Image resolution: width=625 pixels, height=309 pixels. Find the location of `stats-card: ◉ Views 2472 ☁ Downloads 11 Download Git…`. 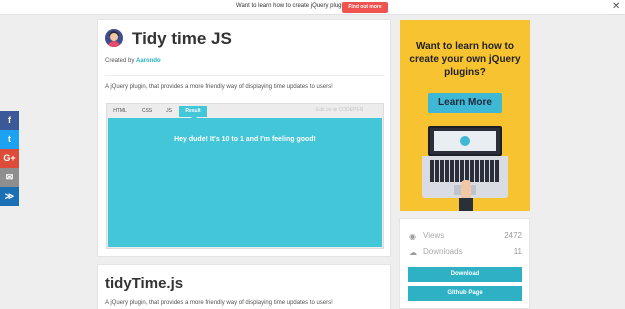

stats-card: ◉ Views 2472 ☁ Downloads 11 Download Git… is located at coordinates (464, 263).